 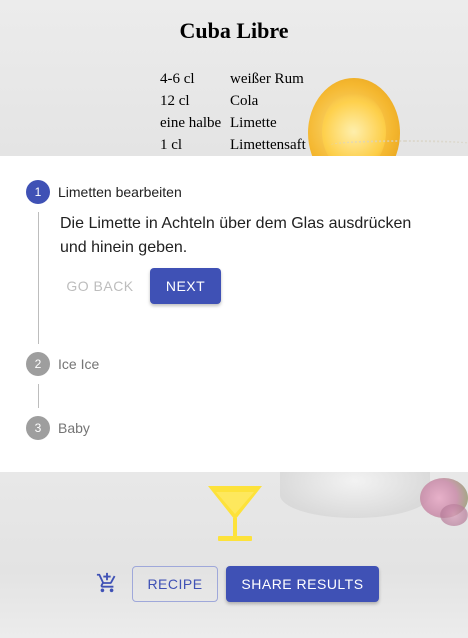 What do you see at coordinates (244, 101) in the screenshot?
I see `ingredient-name: Cola` at bounding box center [244, 101].